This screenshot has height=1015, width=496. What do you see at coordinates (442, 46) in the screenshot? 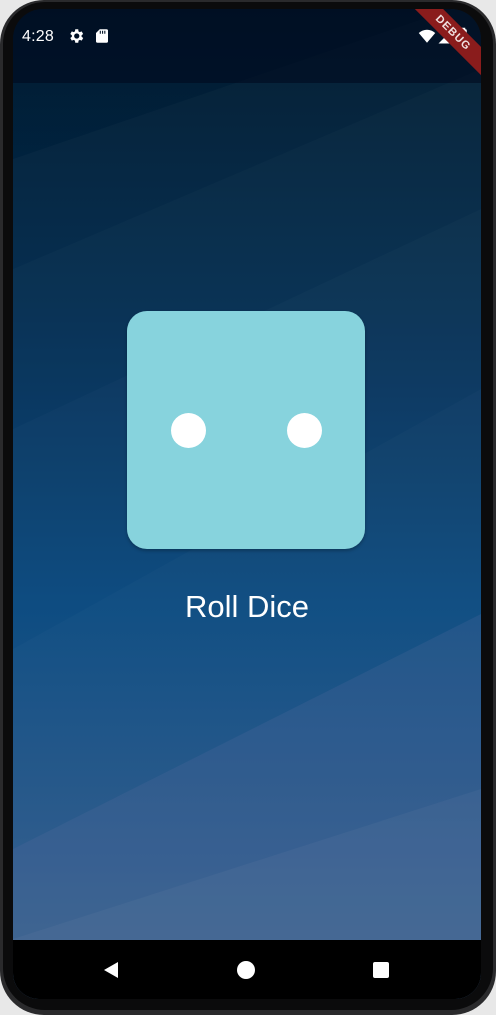
I see `debug-banner: DEBUG` at bounding box center [442, 46].